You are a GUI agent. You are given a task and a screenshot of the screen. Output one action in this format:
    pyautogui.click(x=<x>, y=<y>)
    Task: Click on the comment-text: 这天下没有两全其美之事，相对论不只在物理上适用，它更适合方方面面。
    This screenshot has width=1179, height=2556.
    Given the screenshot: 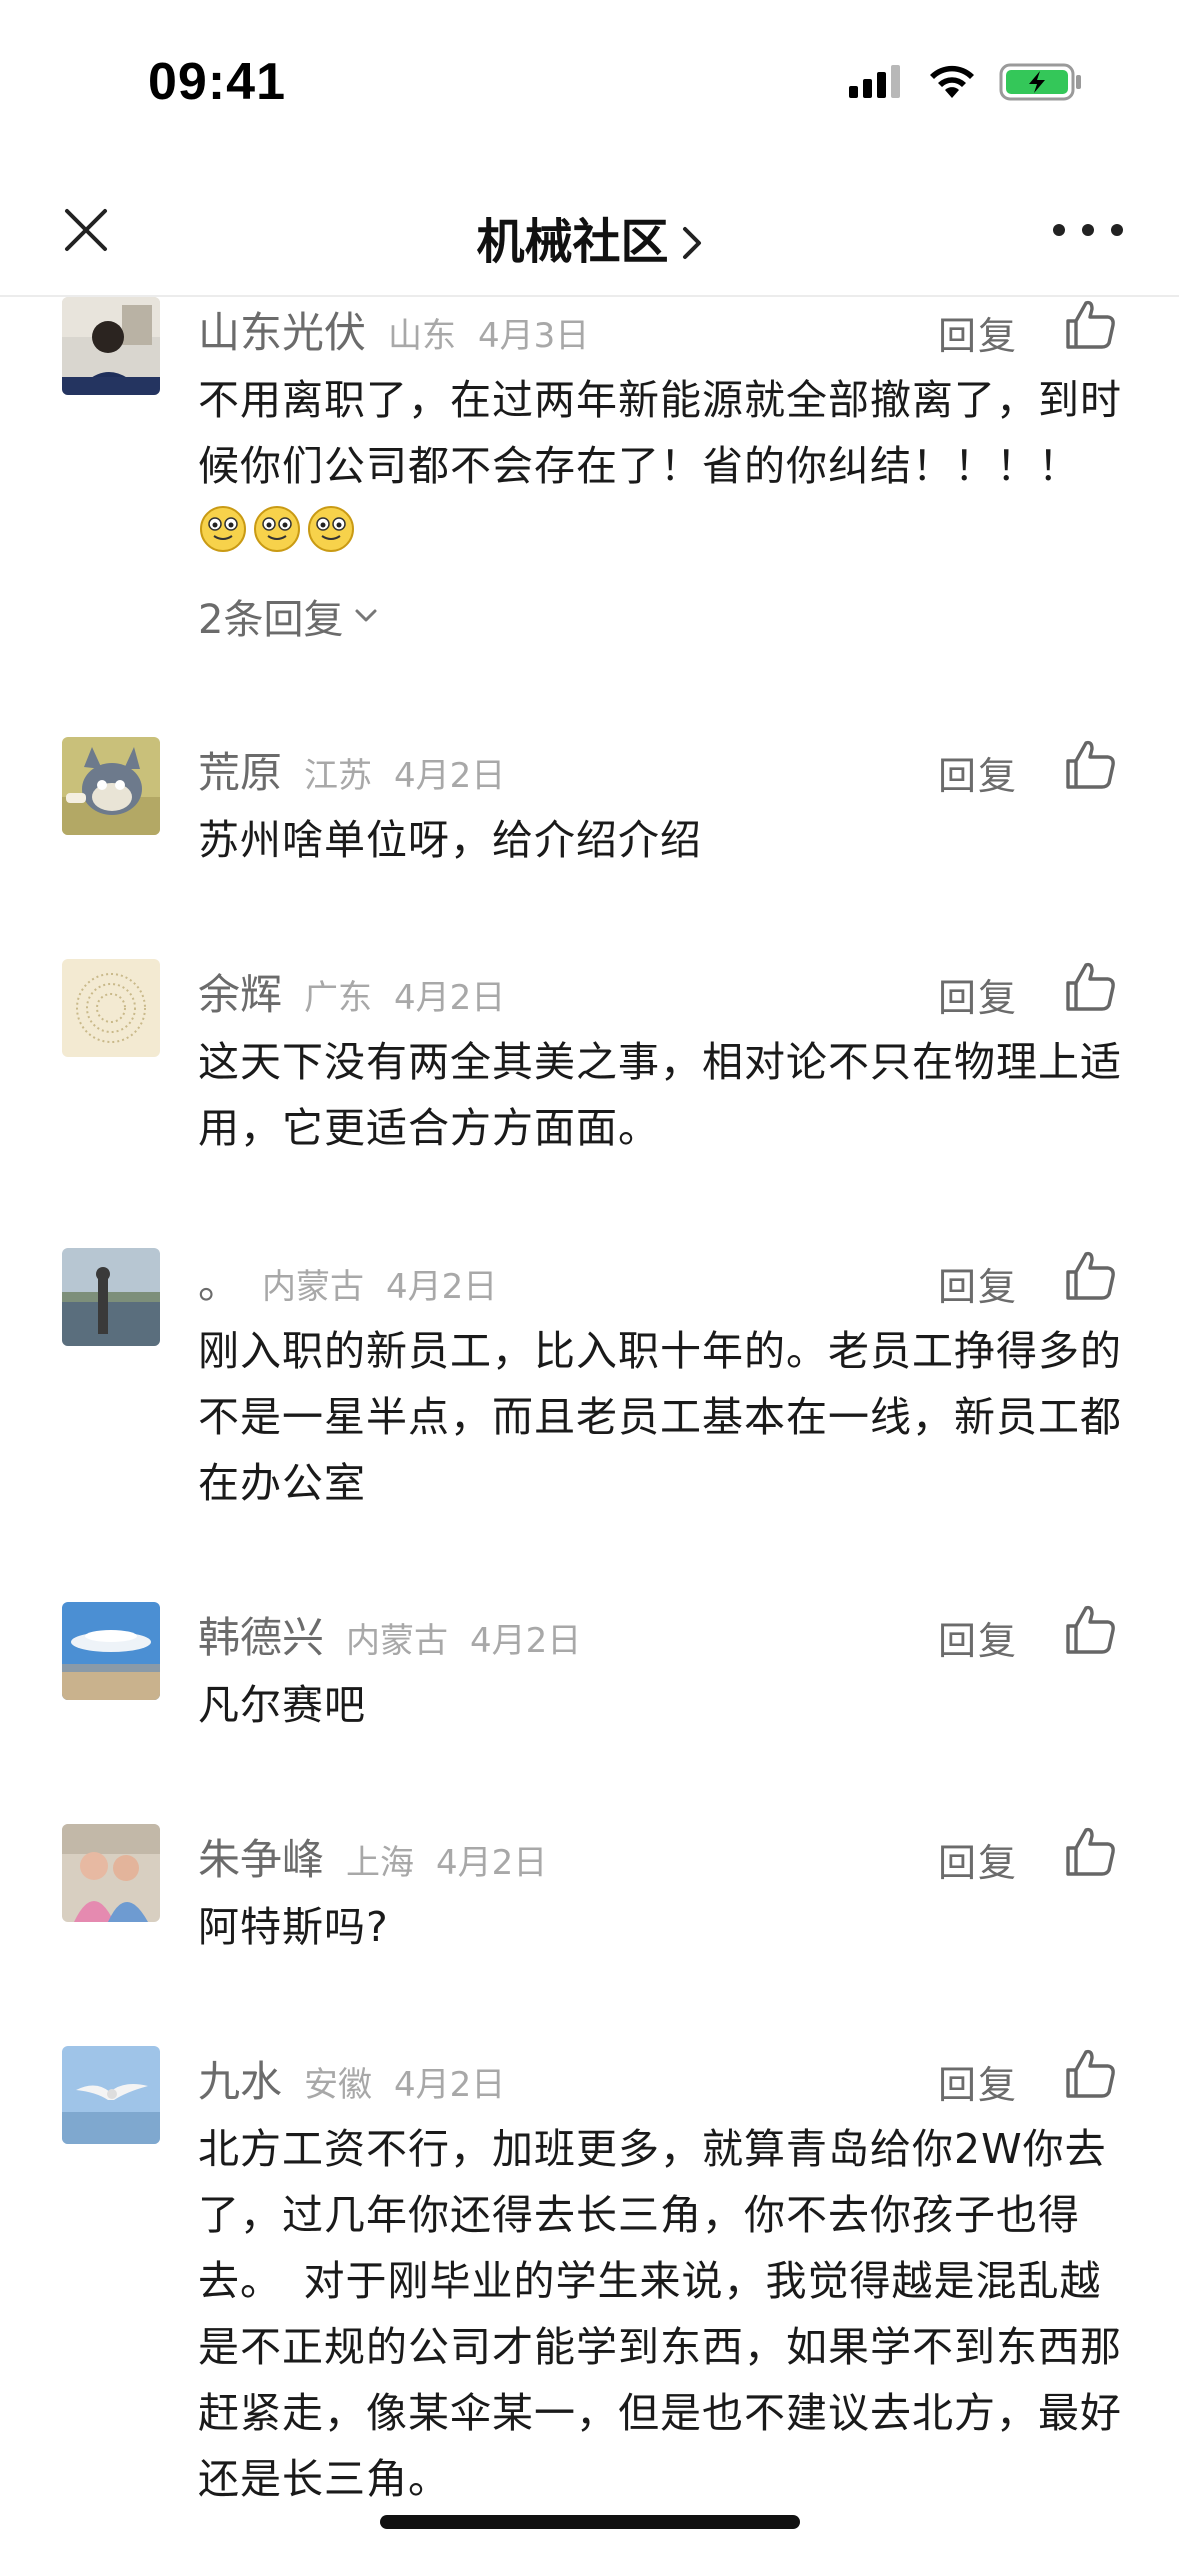 What is the action you would take?
    pyautogui.click(x=660, y=1095)
    